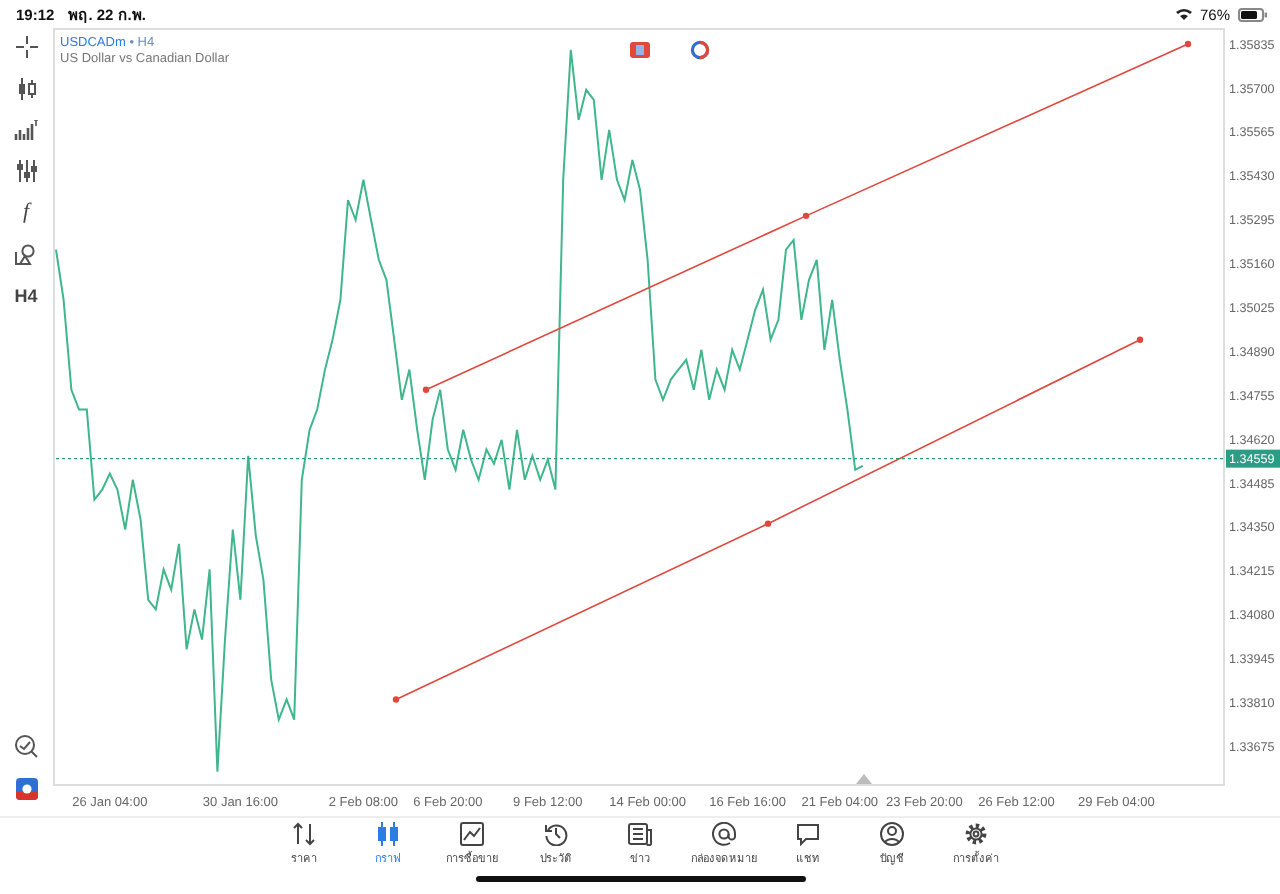 The image size is (1280, 894). What do you see at coordinates (1253, 14) in the screenshot?
I see `battery-icon` at bounding box center [1253, 14].